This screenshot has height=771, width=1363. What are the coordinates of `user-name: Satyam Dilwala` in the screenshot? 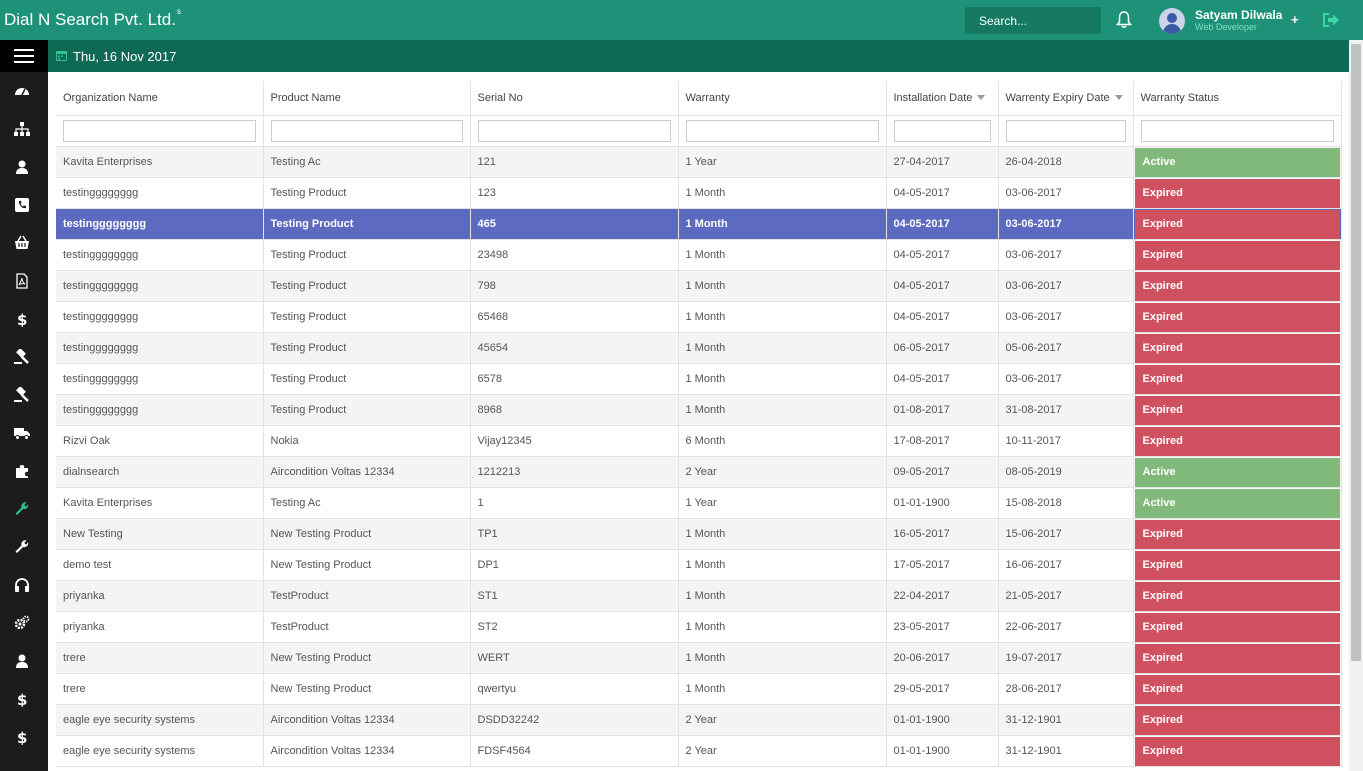 It's located at (1238, 15).